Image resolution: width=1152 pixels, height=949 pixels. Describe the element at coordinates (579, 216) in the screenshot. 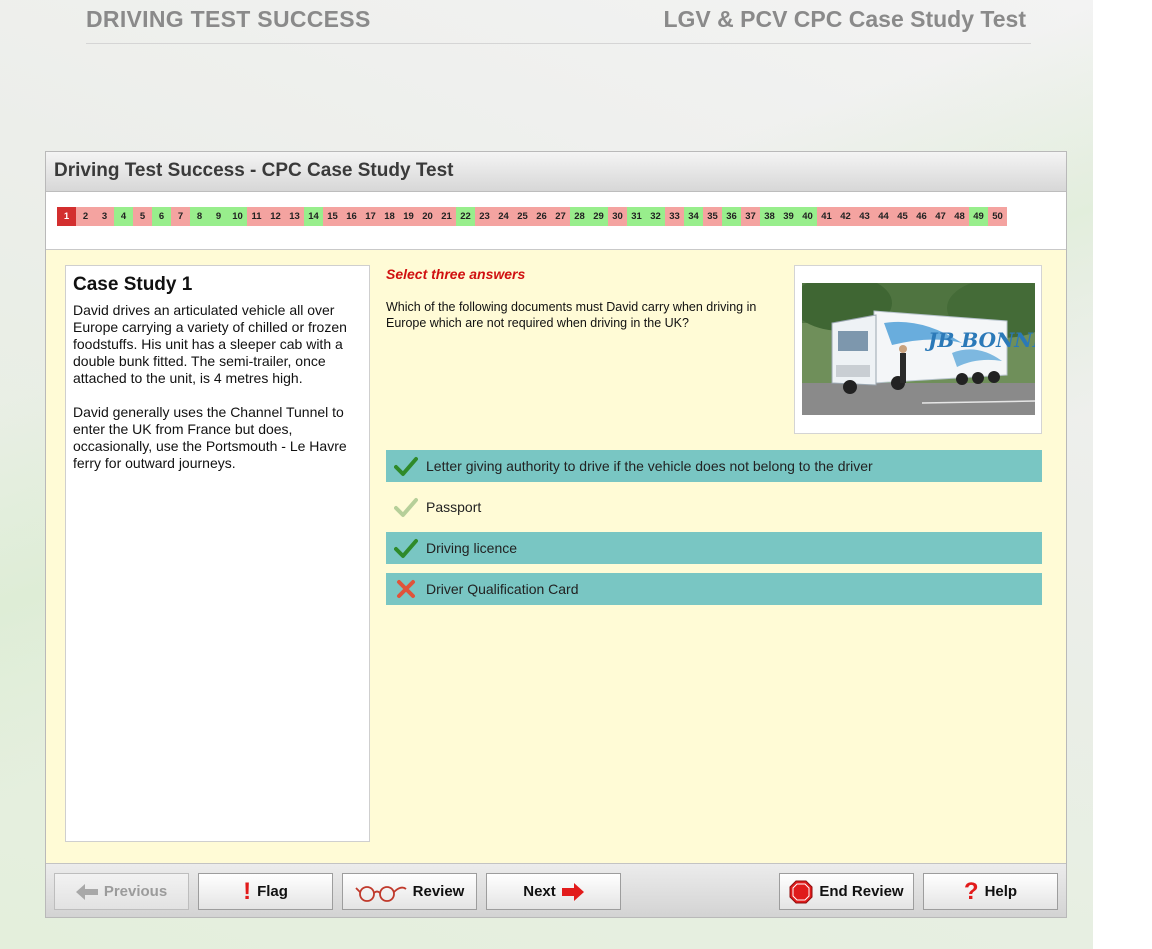

I see `question-number-28: 28` at that location.